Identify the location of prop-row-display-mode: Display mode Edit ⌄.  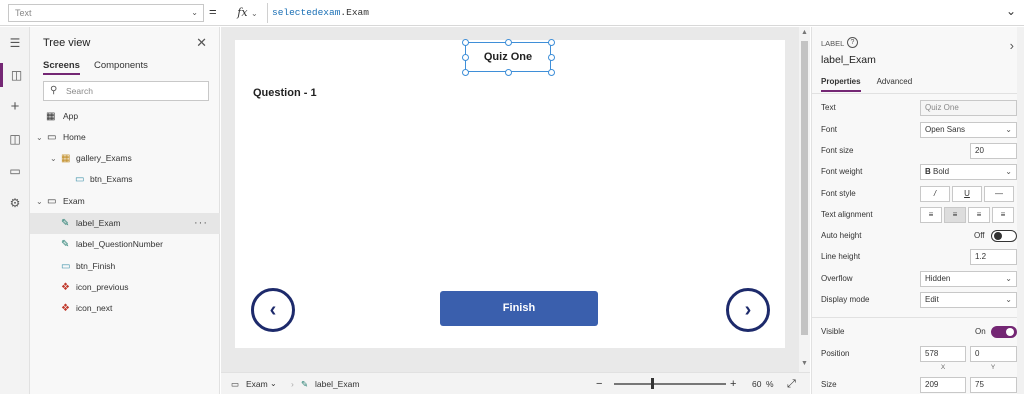
(918, 300).